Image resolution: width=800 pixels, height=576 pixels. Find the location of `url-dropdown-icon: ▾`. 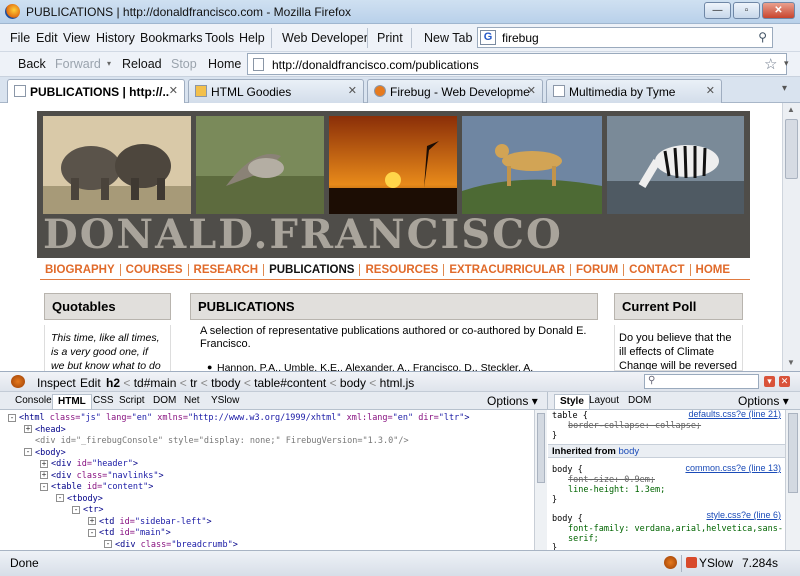

url-dropdown-icon: ▾ is located at coordinates (786, 63).